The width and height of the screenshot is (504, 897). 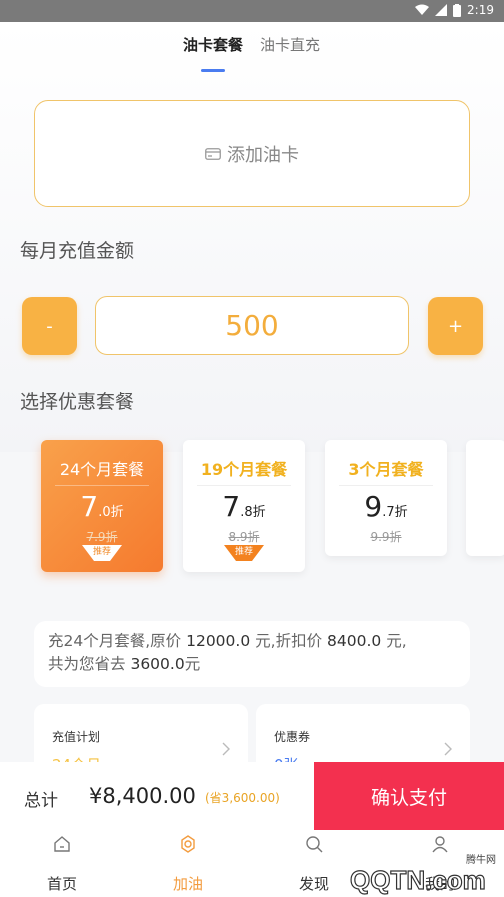 I want to click on package-card-19-months: 19个月套餐 7.8折 8.9折 推荐, so click(x=244, y=506).